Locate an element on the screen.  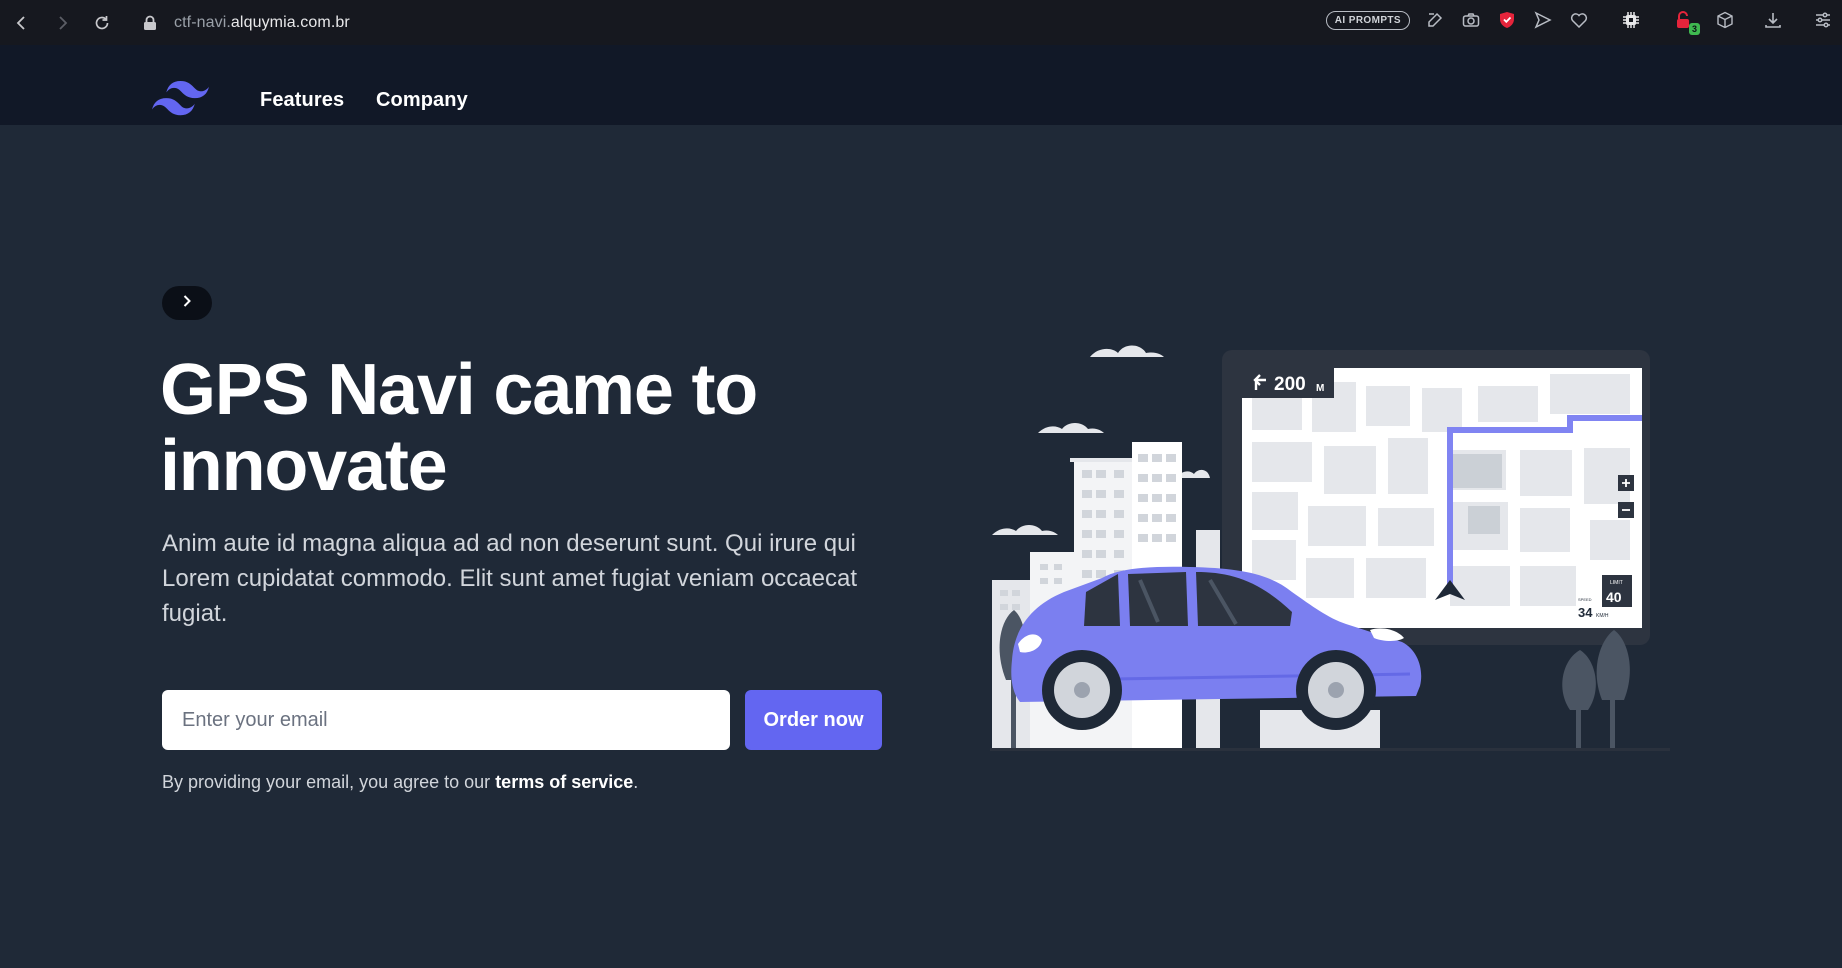
speed-value: 34 is located at coordinates (1585, 612).